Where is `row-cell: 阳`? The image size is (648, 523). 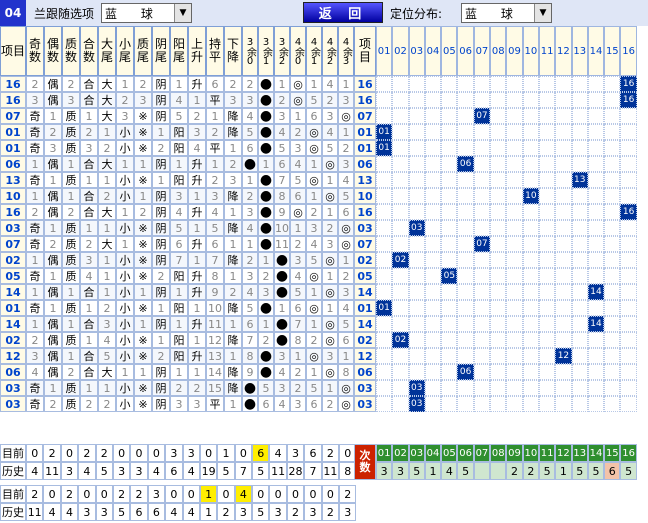
row-cell: 阳 is located at coordinates (179, 148).